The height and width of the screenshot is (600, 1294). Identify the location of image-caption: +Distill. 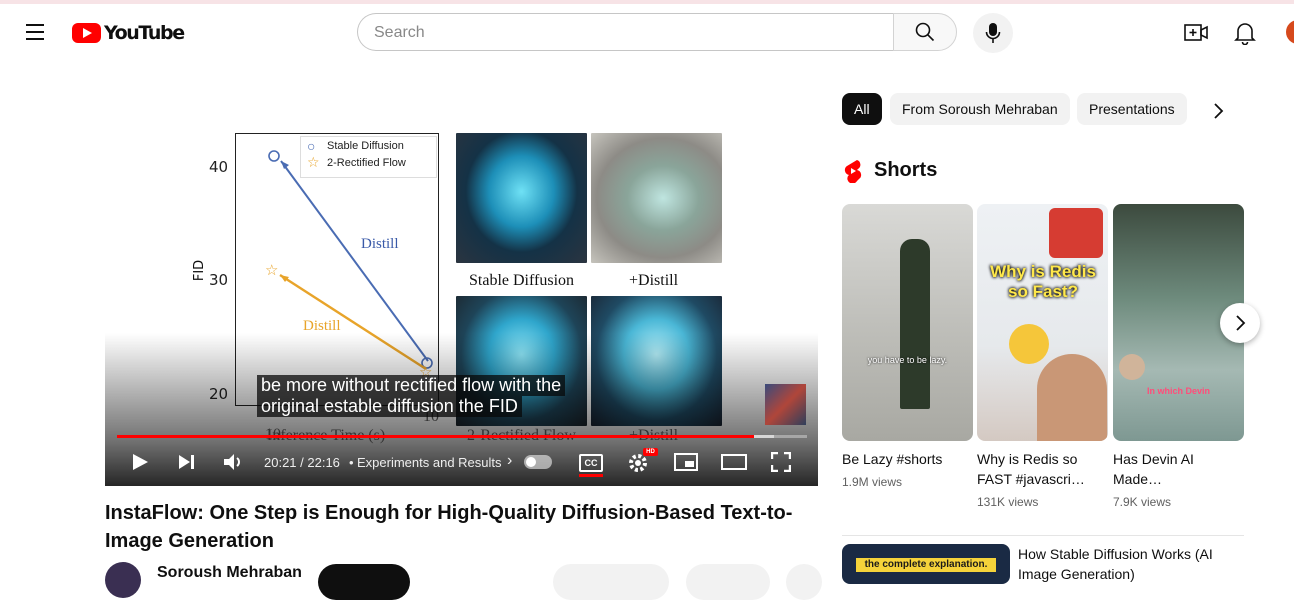
(654, 280).